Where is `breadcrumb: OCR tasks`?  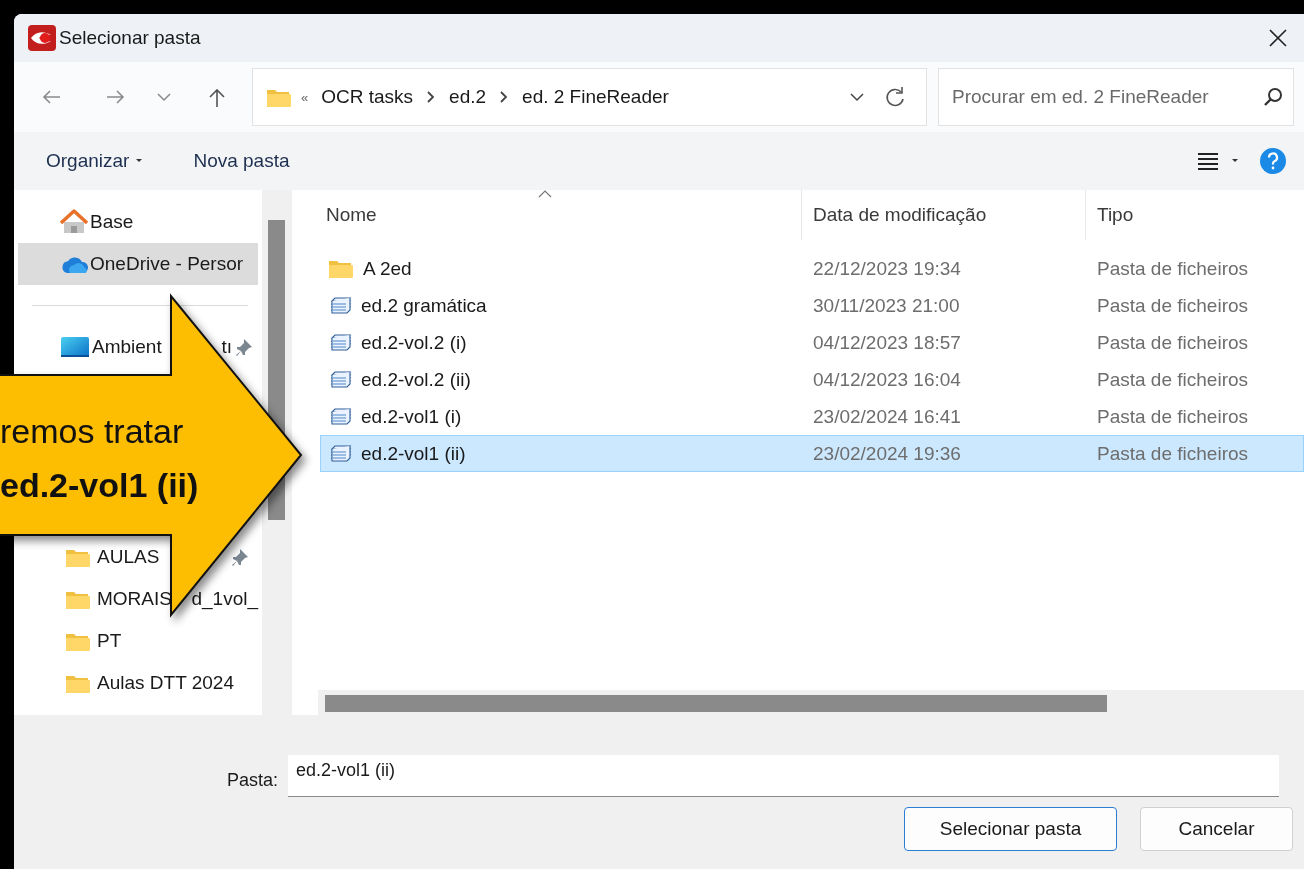 breadcrumb: OCR tasks is located at coordinates (367, 97).